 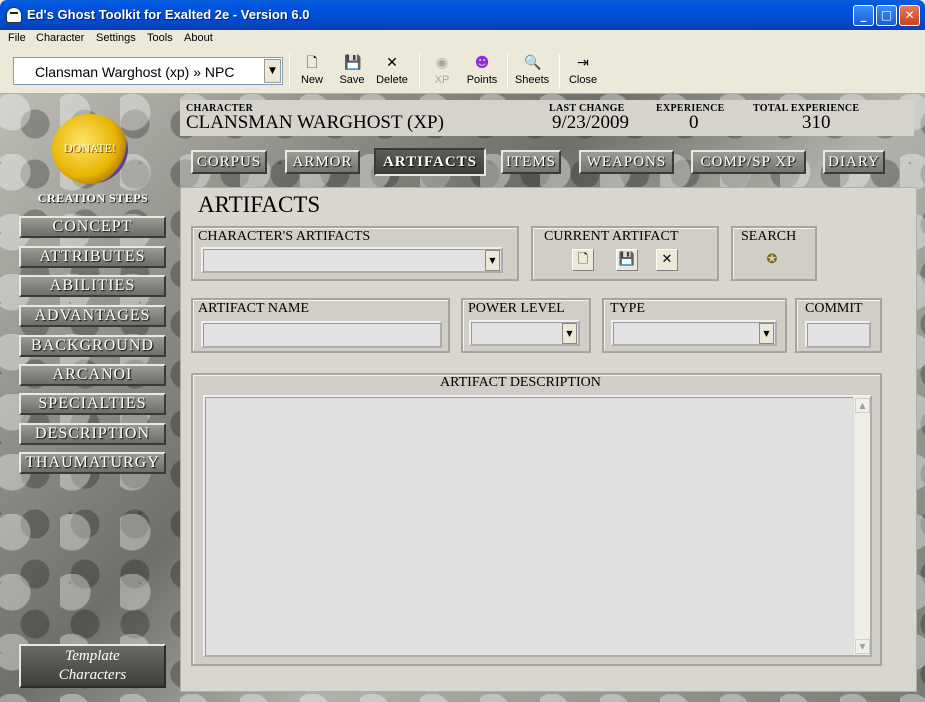 What do you see at coordinates (462, 39) in the screenshot?
I see `menu-bar: File Character Settings Tools About` at bounding box center [462, 39].